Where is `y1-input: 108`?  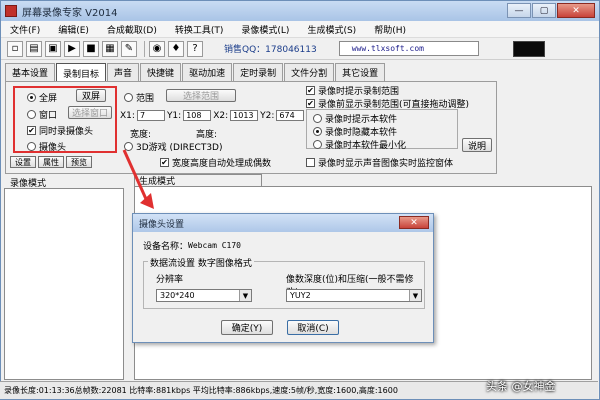 y1-input: 108 is located at coordinates (197, 115).